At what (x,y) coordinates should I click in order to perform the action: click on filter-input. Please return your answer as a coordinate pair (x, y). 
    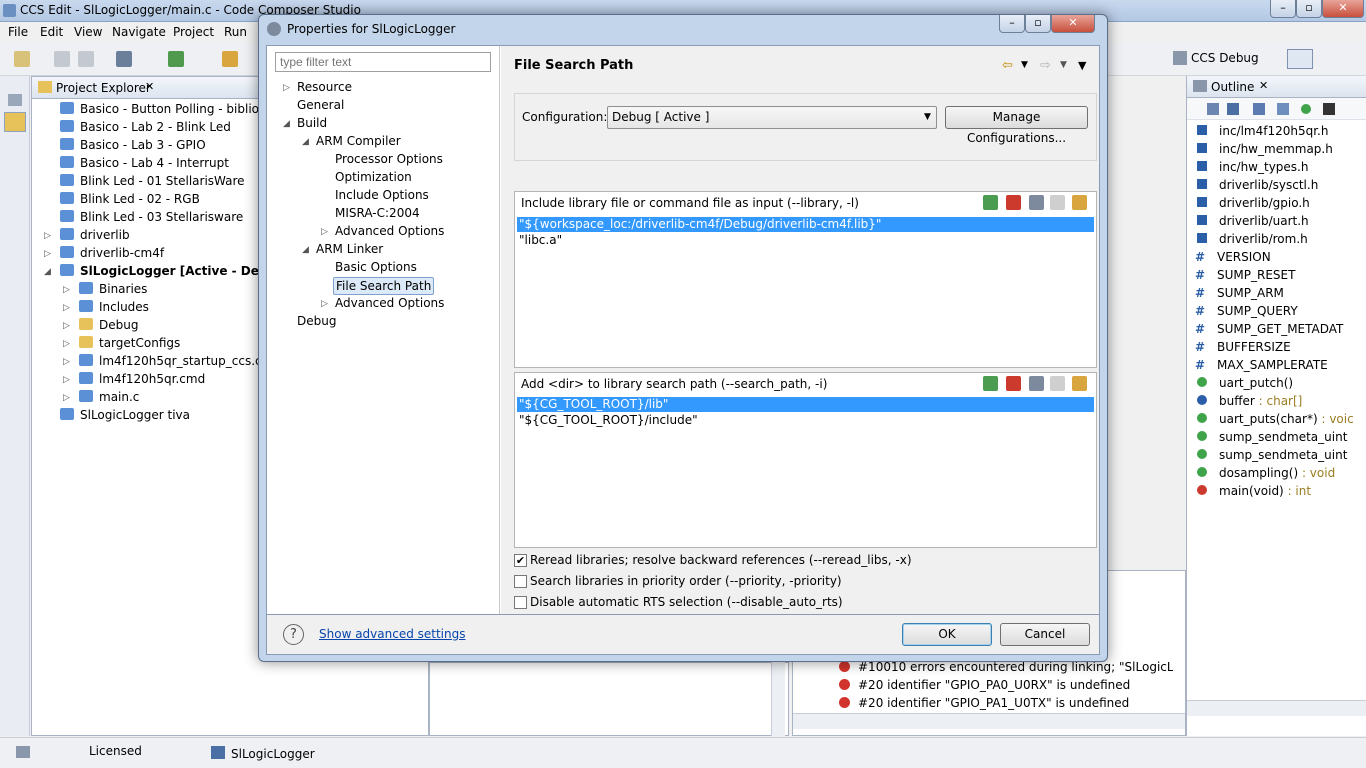
    Looking at the image, I should click on (383, 62).